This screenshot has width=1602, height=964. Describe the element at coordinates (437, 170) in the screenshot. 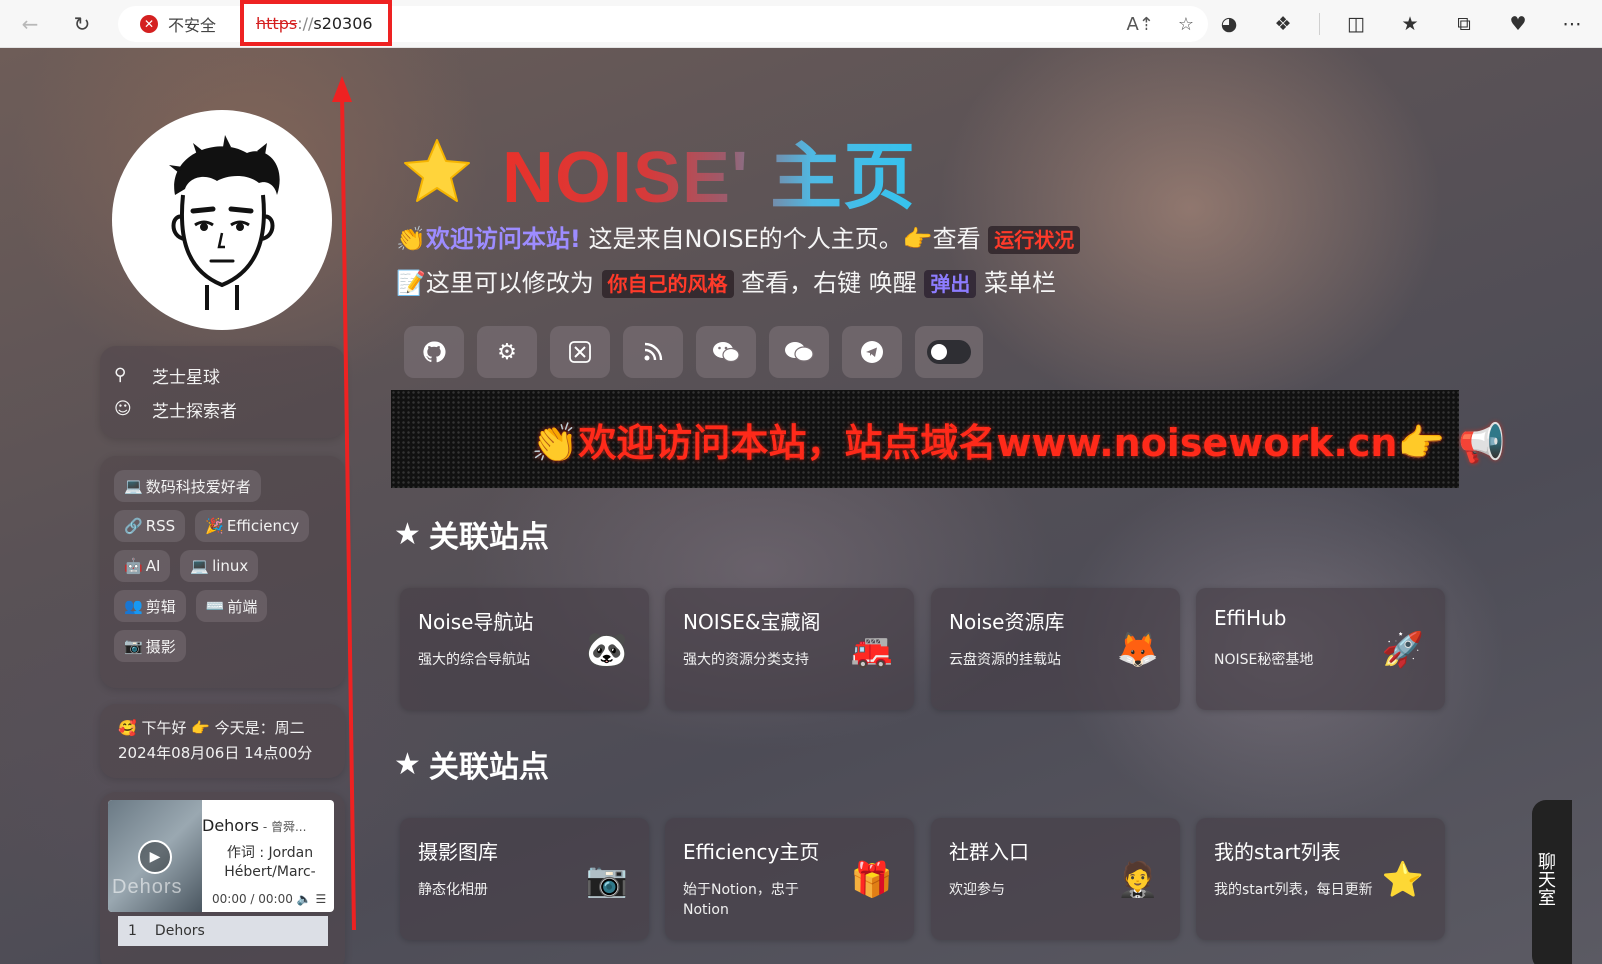

I see `star-icon` at that location.